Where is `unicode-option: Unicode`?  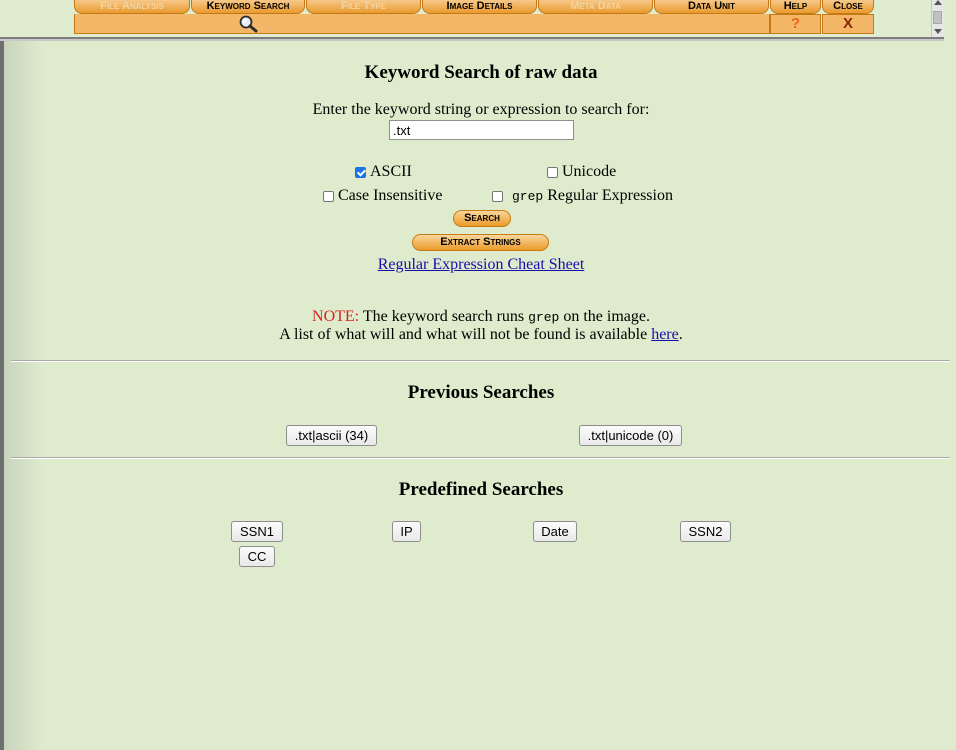 unicode-option: Unicode is located at coordinates (581, 172).